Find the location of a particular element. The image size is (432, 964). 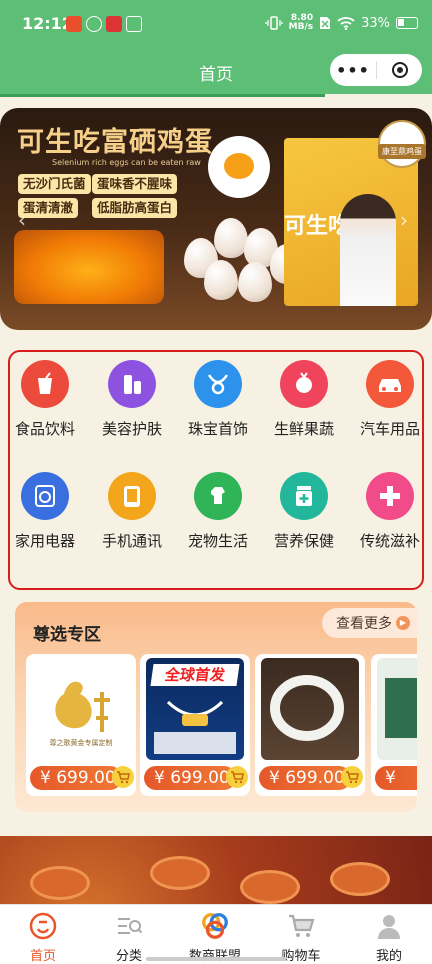

category-jewelry: 珠宝首饰 is located at coordinates (218, 400).